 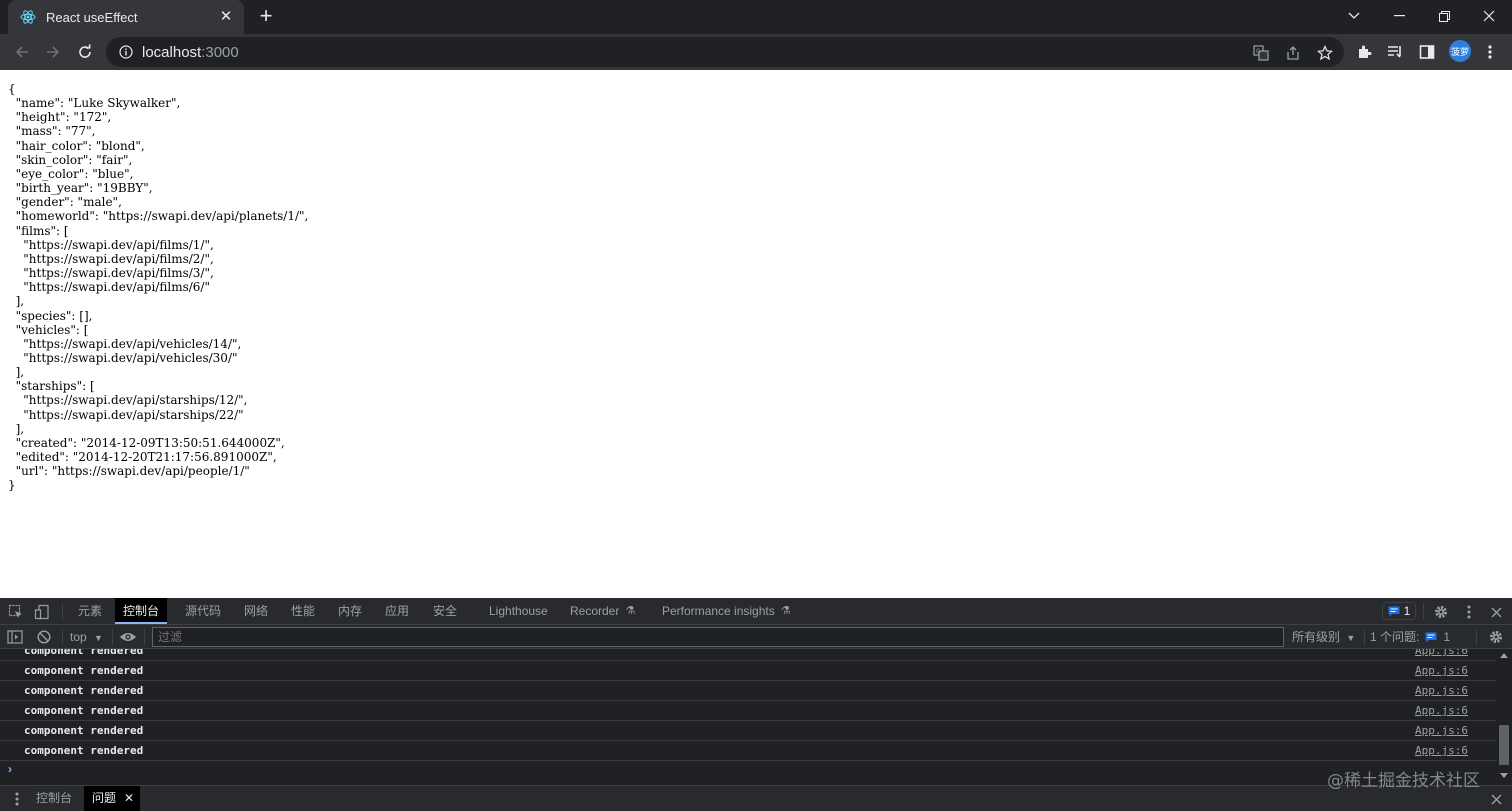 I want to click on svg-text: G, so click(x=1258, y=51).